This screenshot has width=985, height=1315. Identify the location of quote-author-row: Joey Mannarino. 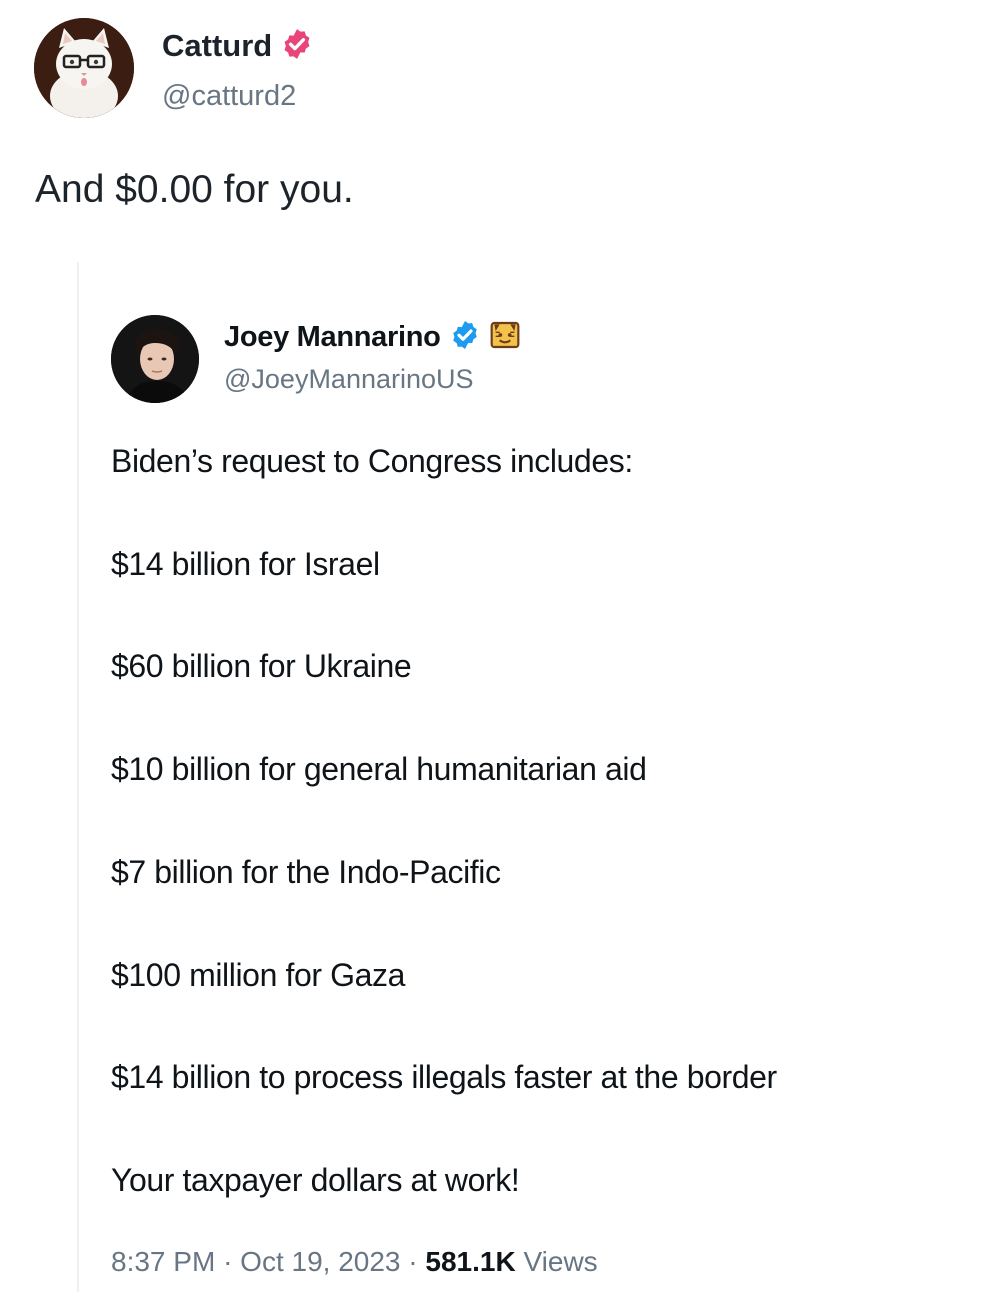
(372, 337).